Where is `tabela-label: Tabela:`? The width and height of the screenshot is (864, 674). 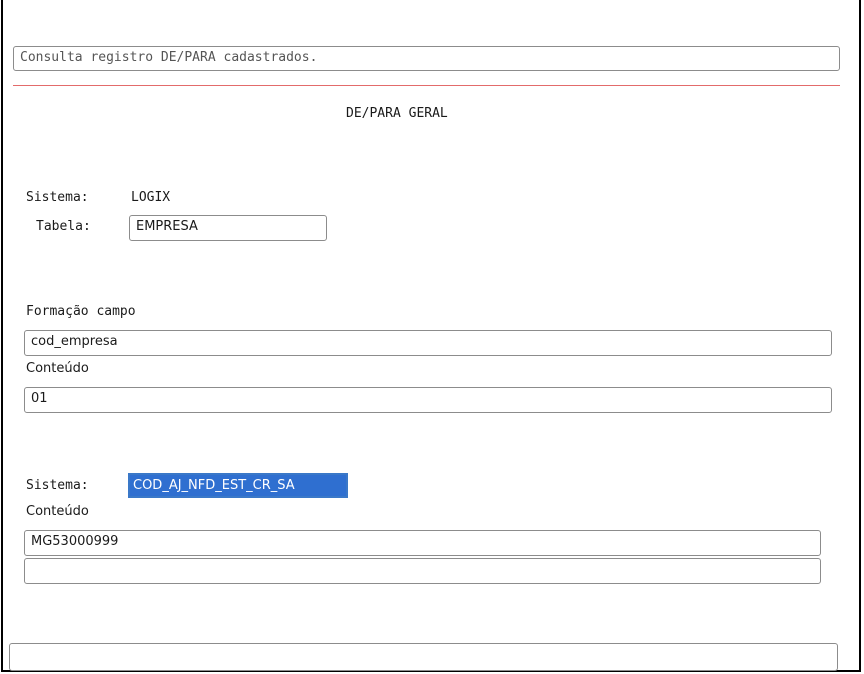
tabela-label: Tabela: is located at coordinates (63, 226).